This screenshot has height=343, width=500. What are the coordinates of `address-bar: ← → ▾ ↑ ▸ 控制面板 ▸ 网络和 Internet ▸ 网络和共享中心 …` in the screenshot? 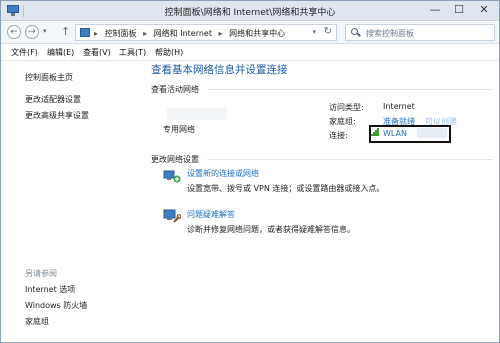 It's located at (250, 33).